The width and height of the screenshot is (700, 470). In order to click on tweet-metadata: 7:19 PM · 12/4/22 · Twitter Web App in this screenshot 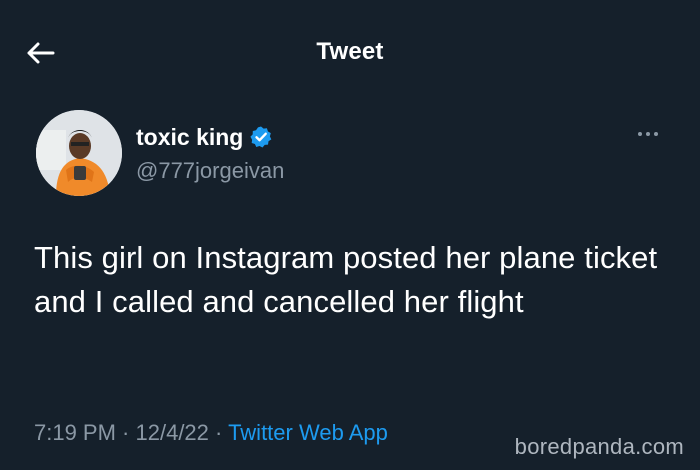, I will do `click(211, 433)`.